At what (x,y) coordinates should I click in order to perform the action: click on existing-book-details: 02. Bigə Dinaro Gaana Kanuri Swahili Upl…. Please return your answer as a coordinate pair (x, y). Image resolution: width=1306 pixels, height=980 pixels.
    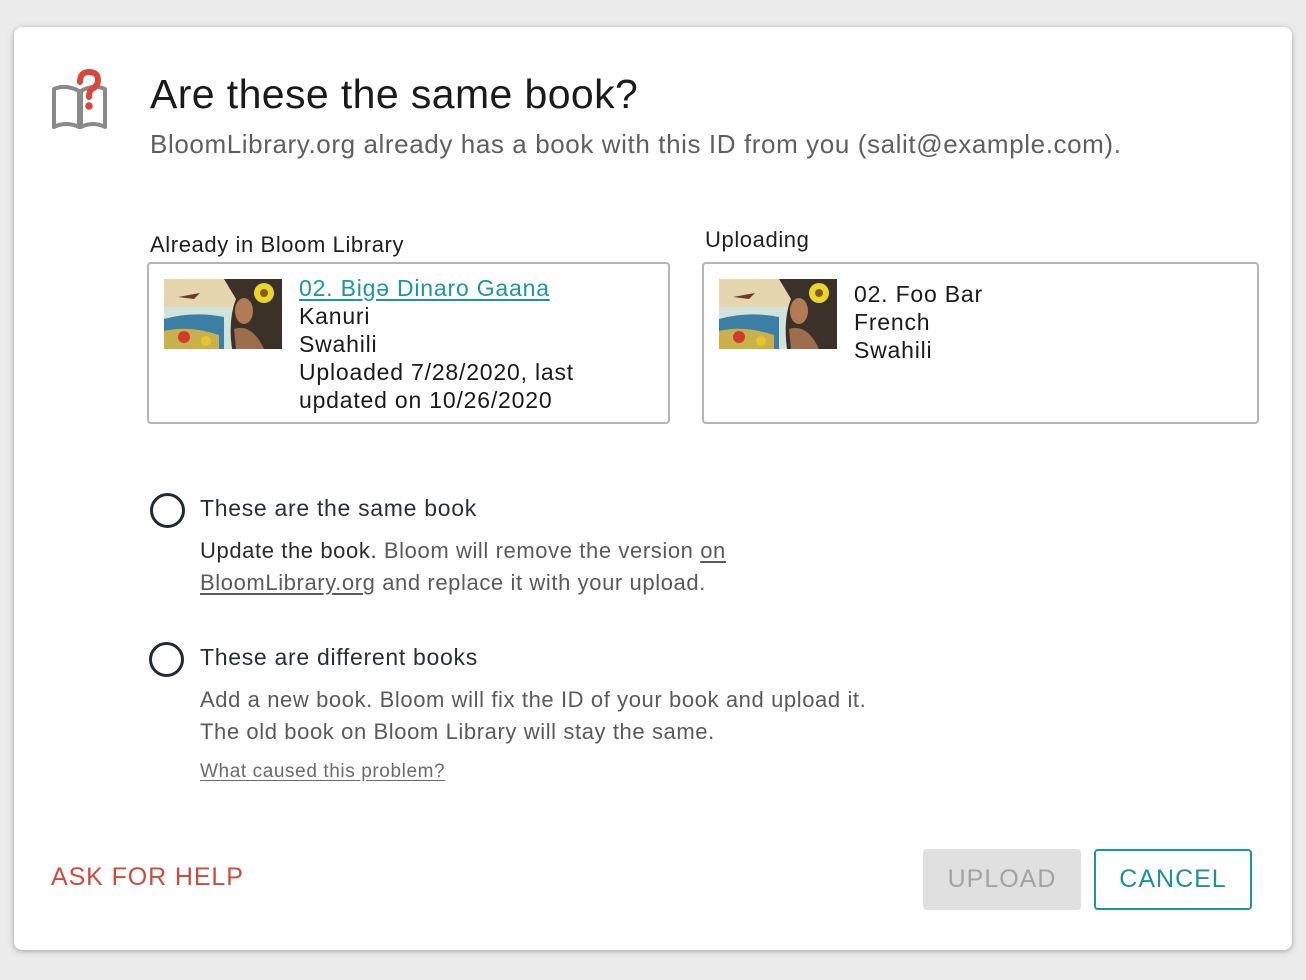
    Looking at the image, I should click on (436, 344).